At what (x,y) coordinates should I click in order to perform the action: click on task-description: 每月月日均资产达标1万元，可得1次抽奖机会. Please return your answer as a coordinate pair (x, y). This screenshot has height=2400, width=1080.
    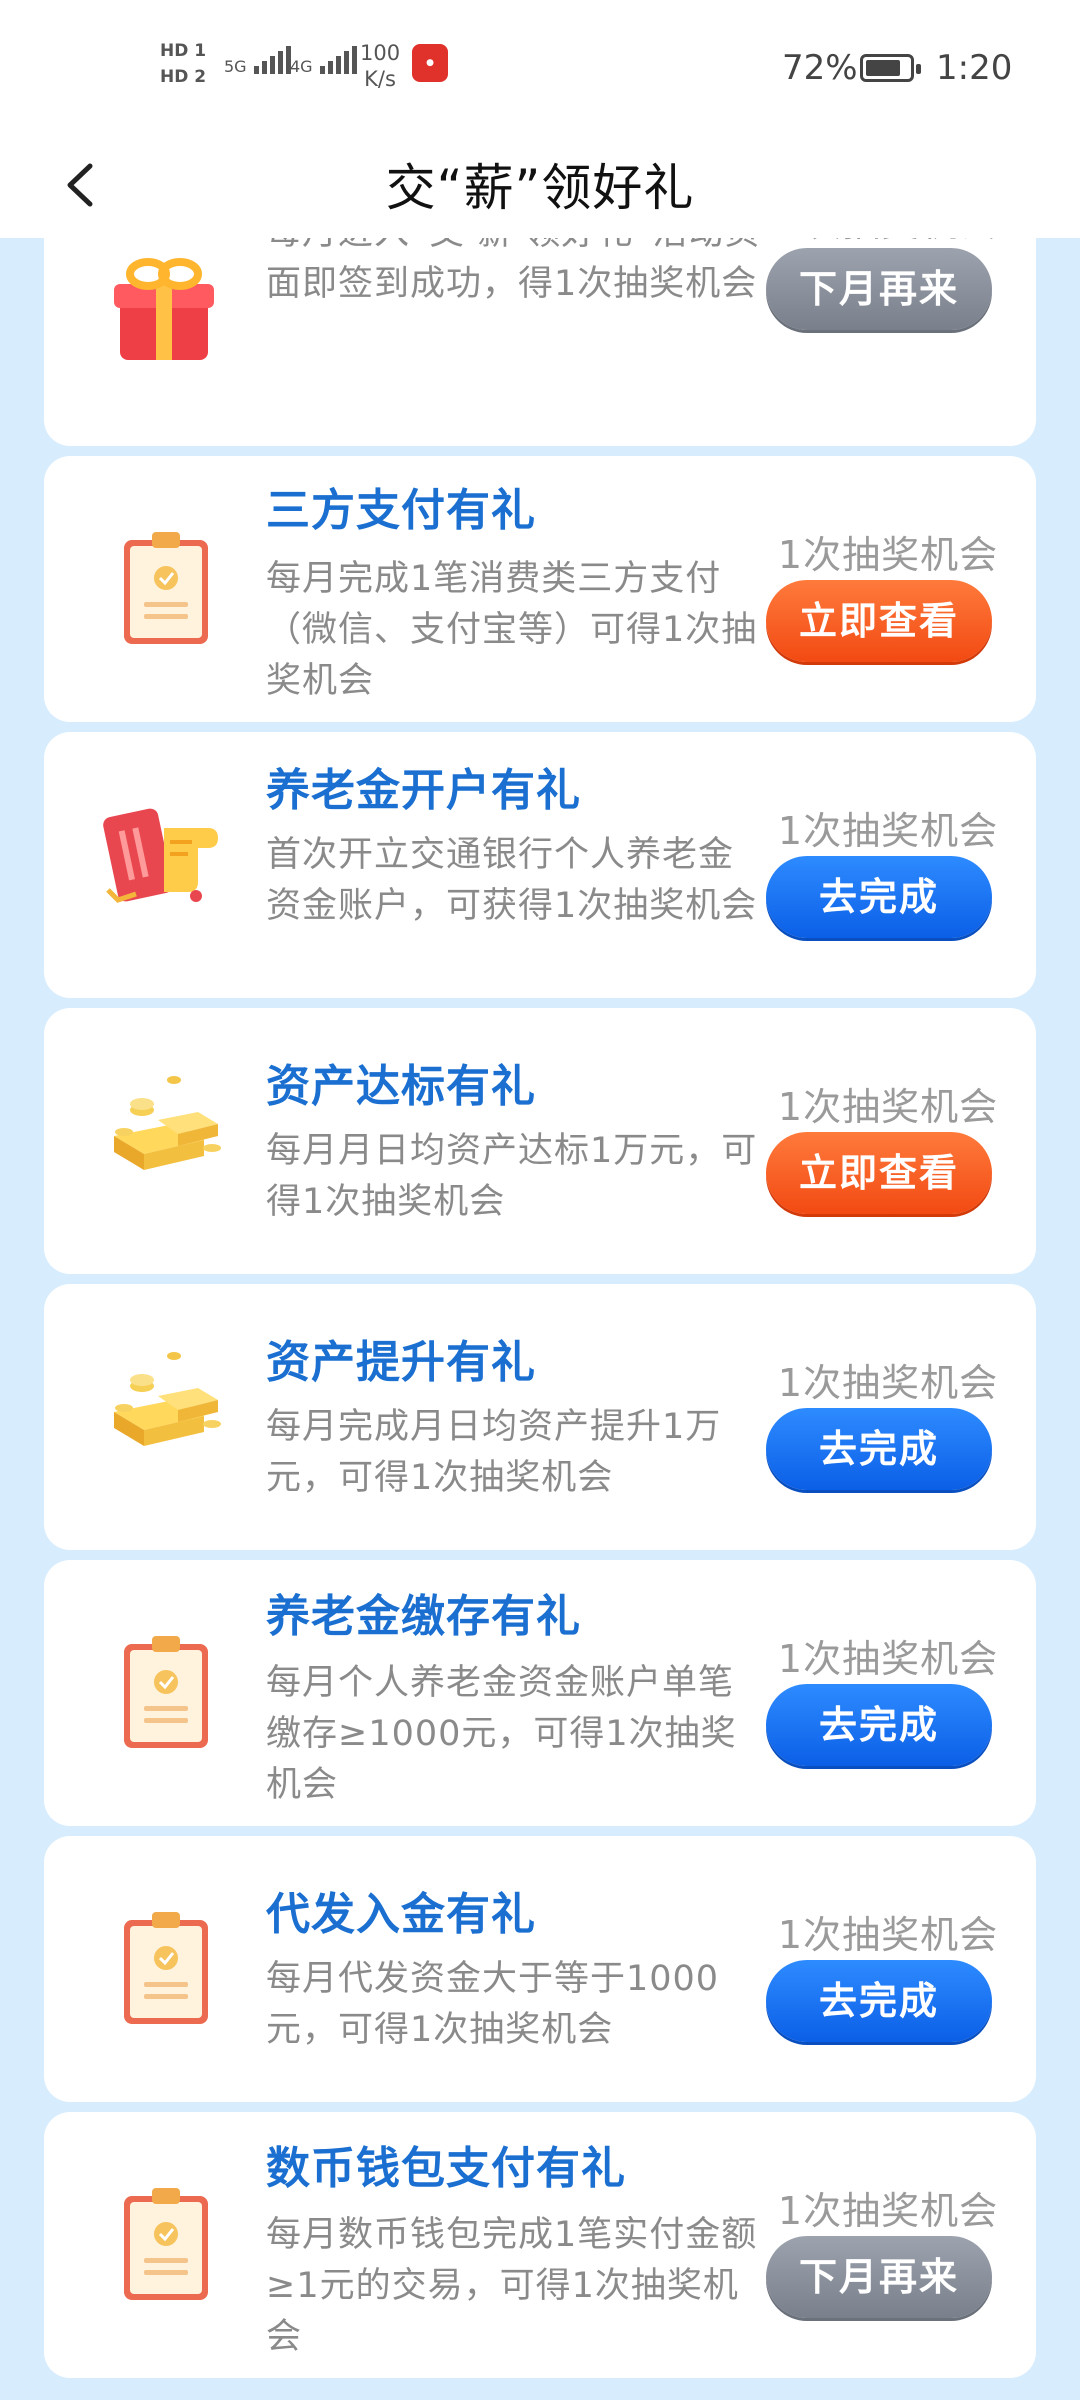
    Looking at the image, I should click on (512, 1176).